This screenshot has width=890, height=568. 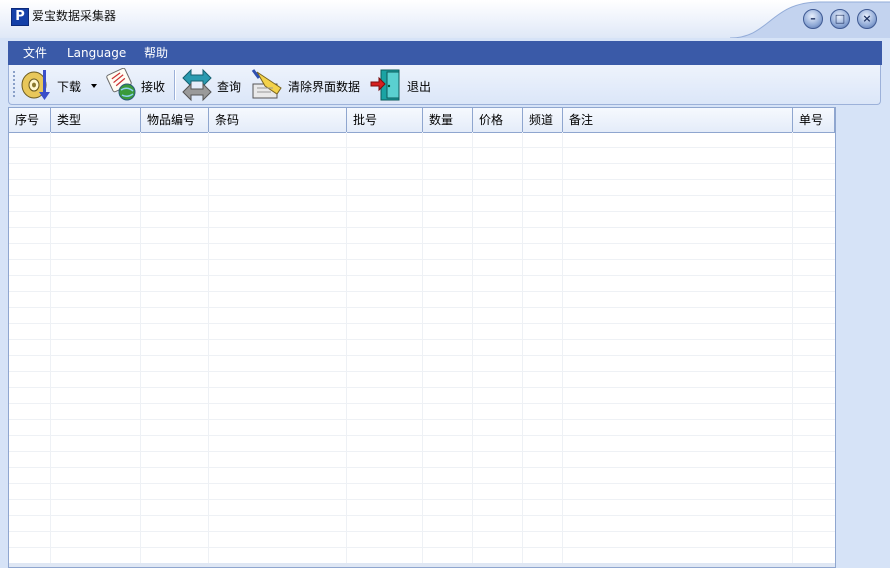 What do you see at coordinates (278, 120) in the screenshot?
I see `column-header-barcode: 条码` at bounding box center [278, 120].